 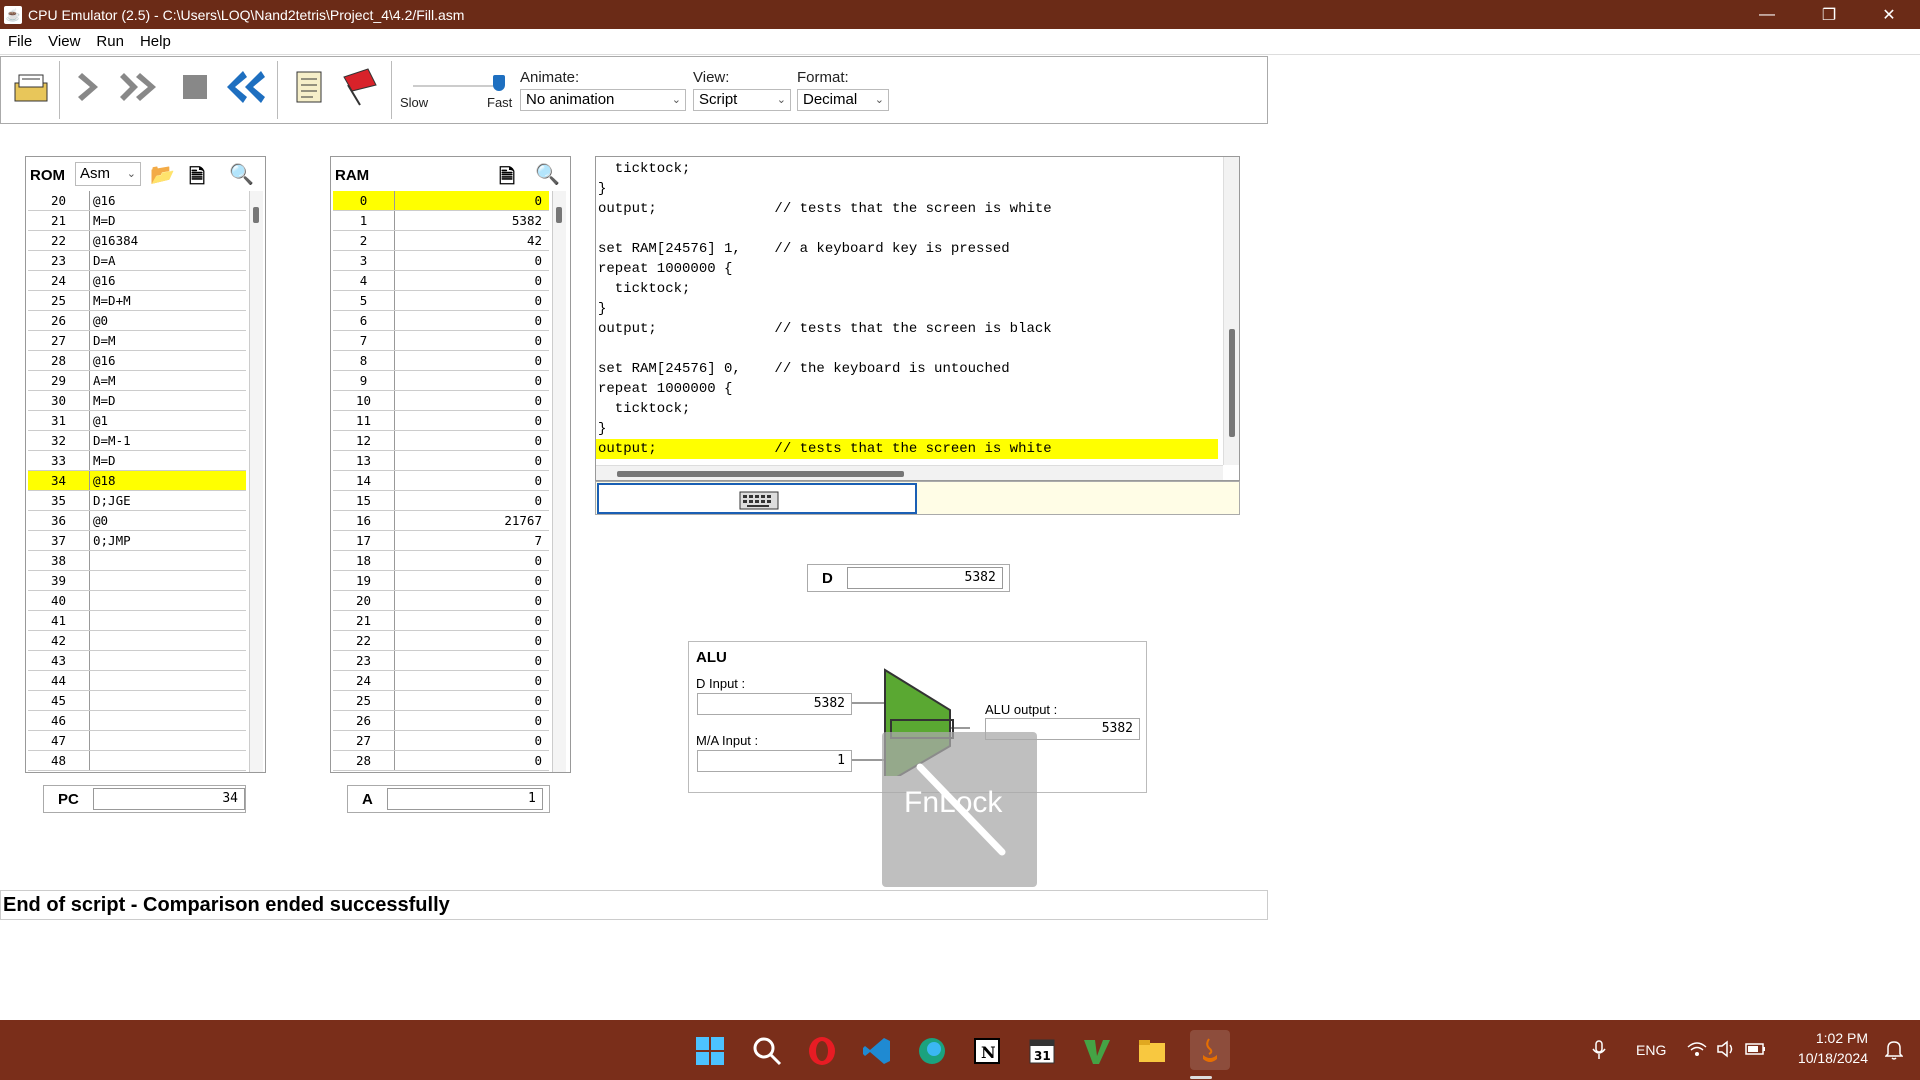 What do you see at coordinates (1697, 1050) in the screenshot?
I see `wifi-icon` at bounding box center [1697, 1050].